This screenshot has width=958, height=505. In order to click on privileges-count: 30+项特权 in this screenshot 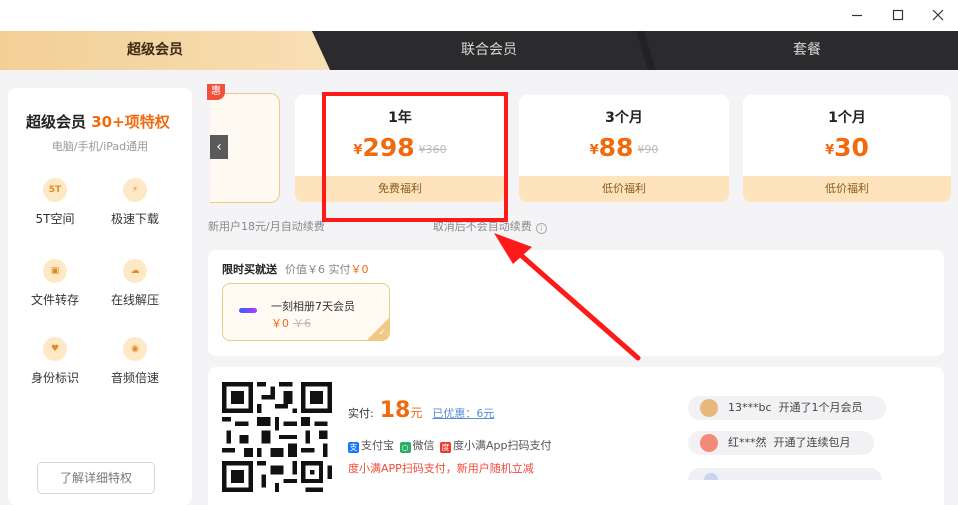, I will do `click(130, 122)`.